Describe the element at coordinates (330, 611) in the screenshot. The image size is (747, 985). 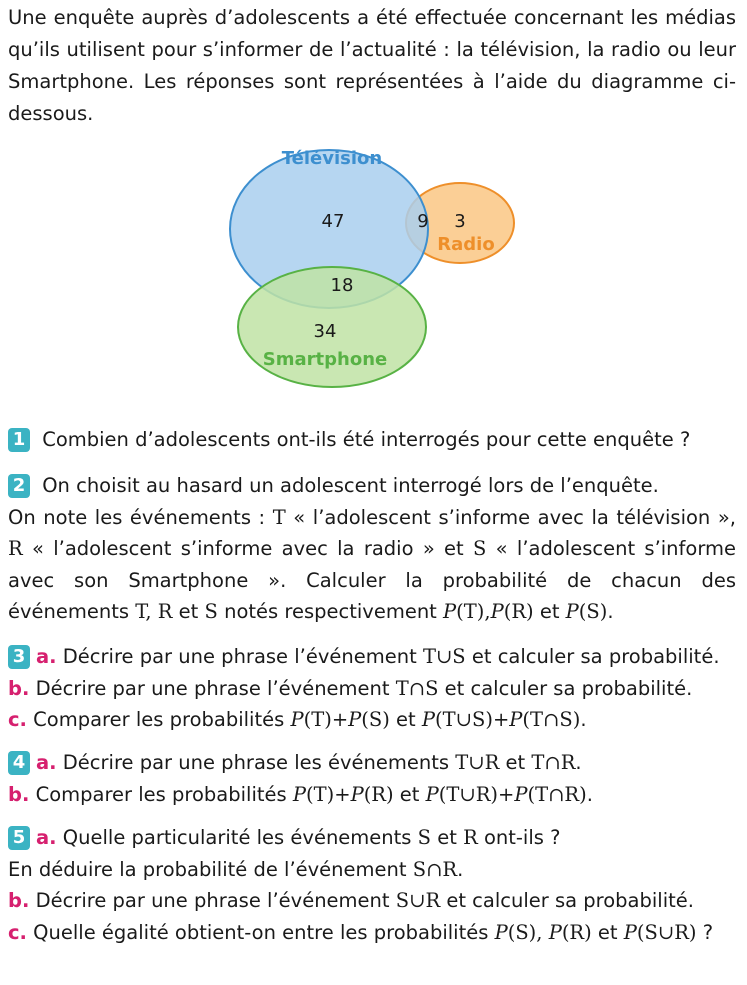
I see `q2-text: notés respectivement` at that location.